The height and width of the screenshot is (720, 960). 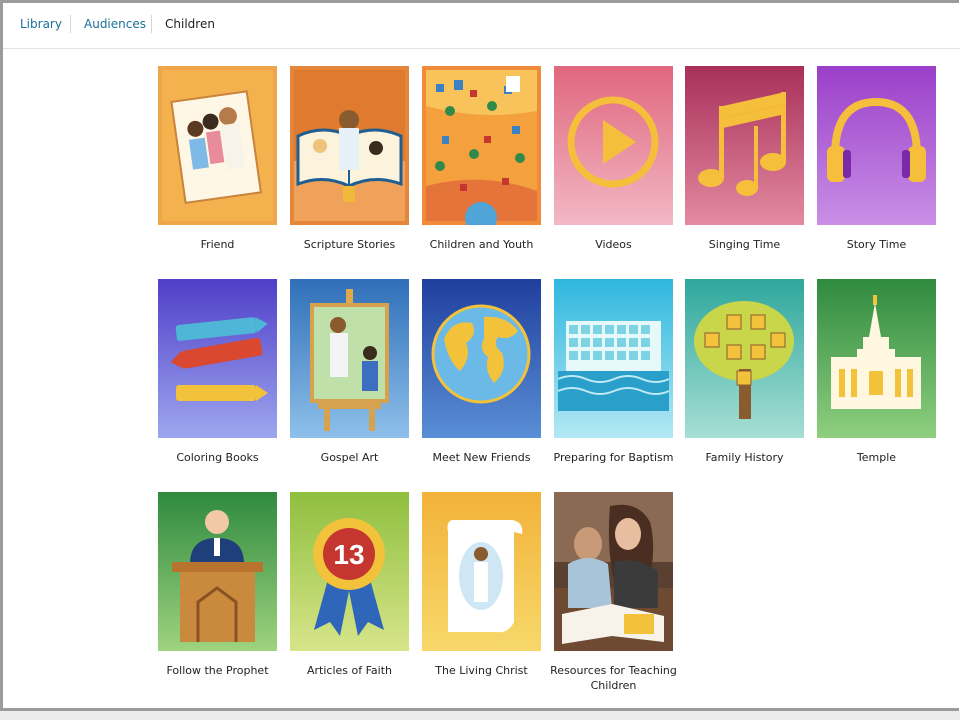 I want to click on tile-label: Children and Youth, so click(x=481, y=244).